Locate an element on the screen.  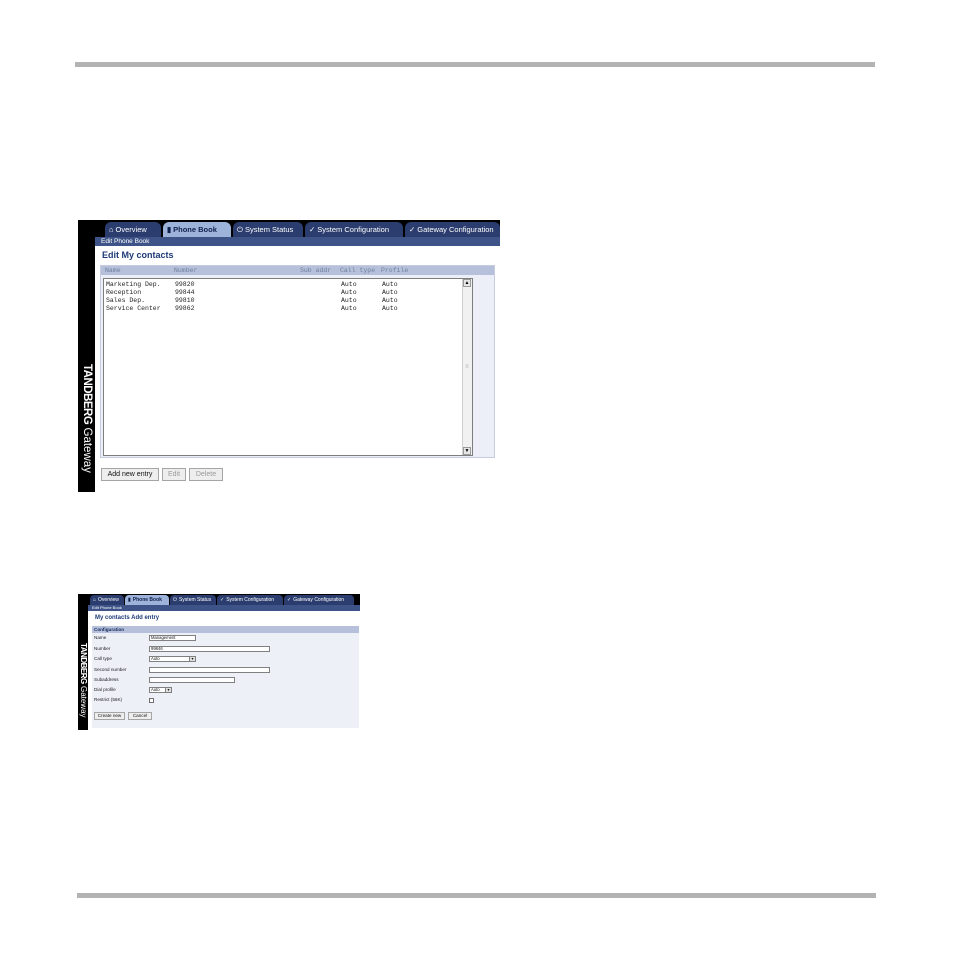
second-number-field is located at coordinates (209, 670).